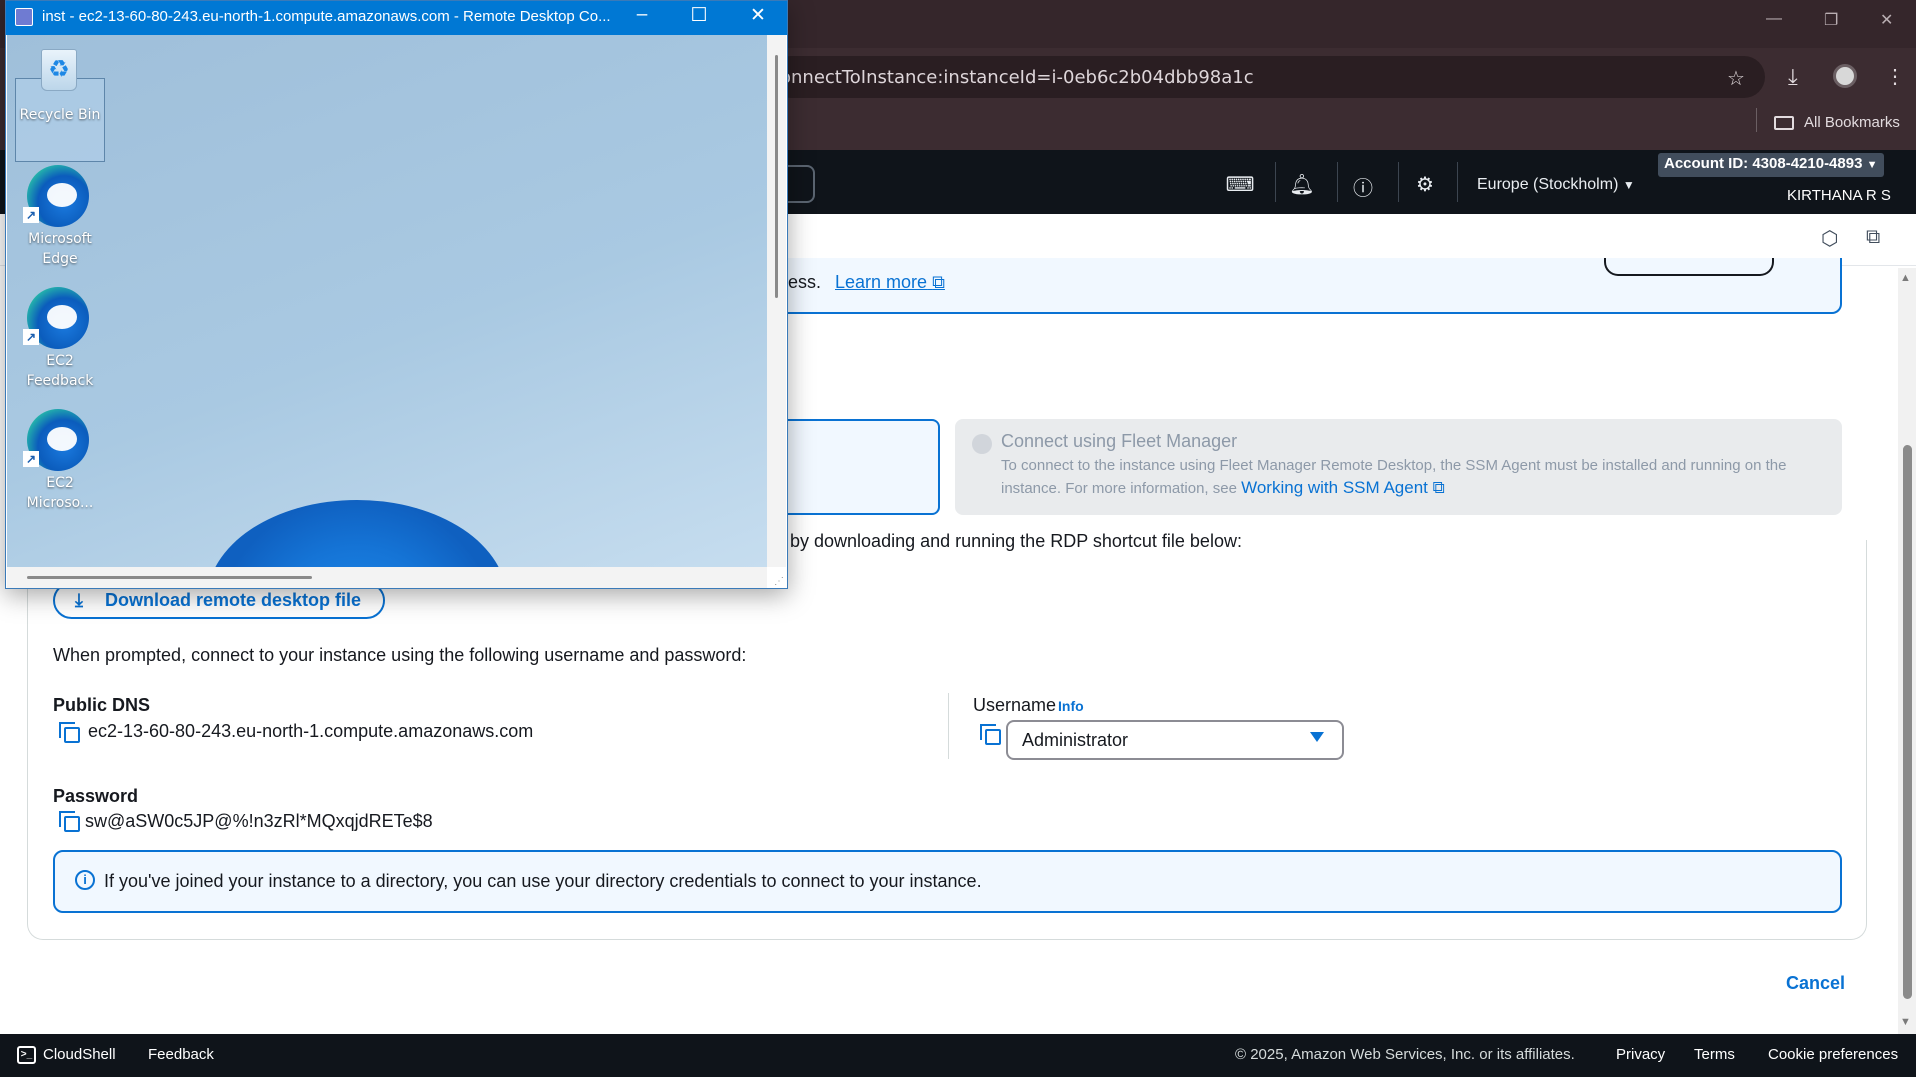 This screenshot has height=1077, width=1916. What do you see at coordinates (169, 577) in the screenshot?
I see `rdp-horizontal-scrollbar-thumb` at bounding box center [169, 577].